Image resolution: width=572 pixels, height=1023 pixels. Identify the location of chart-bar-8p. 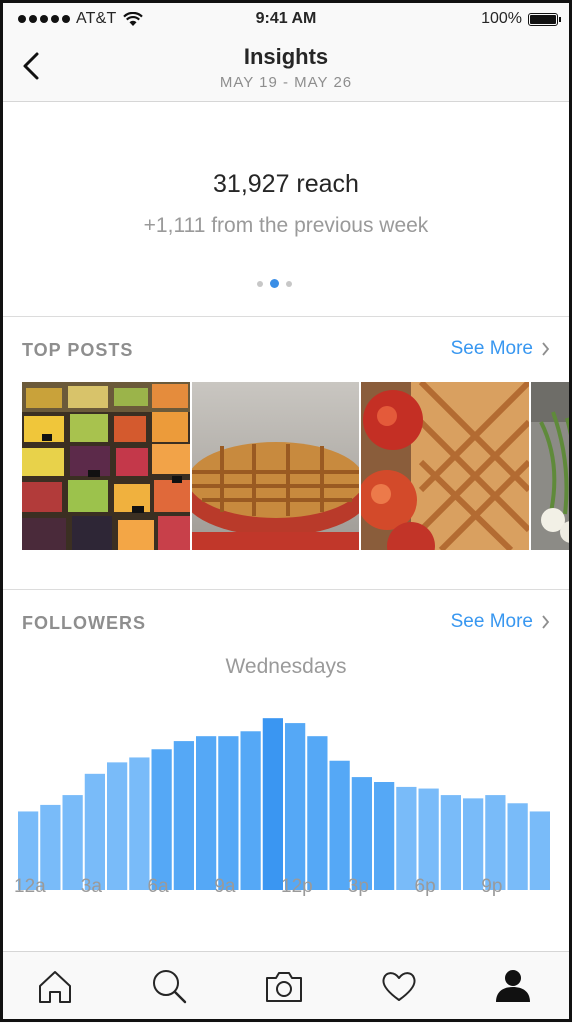
(473, 844).